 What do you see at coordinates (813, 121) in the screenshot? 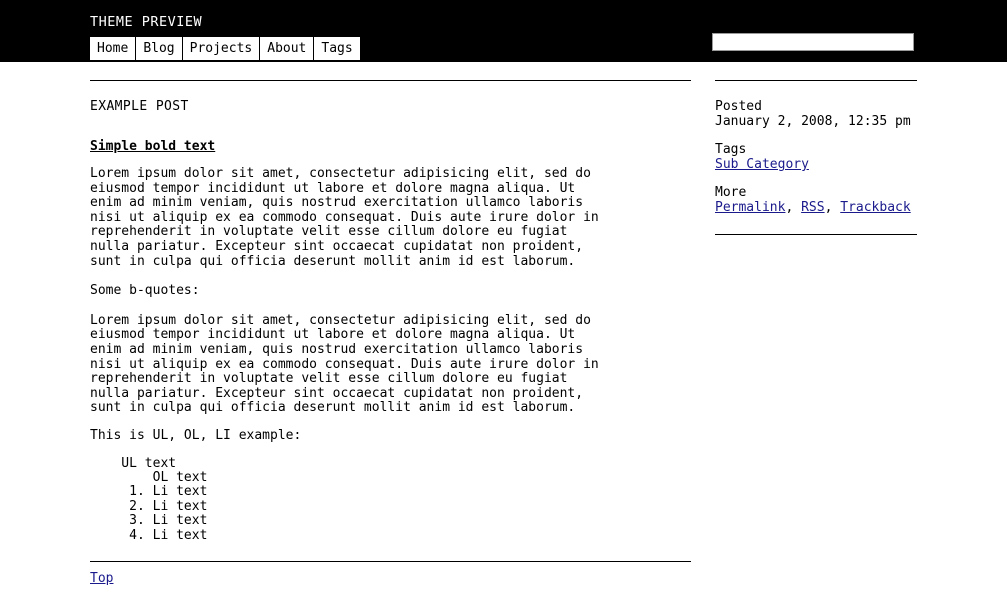
I see `posted-date: January 2, 2008, 12:35 pm` at bounding box center [813, 121].